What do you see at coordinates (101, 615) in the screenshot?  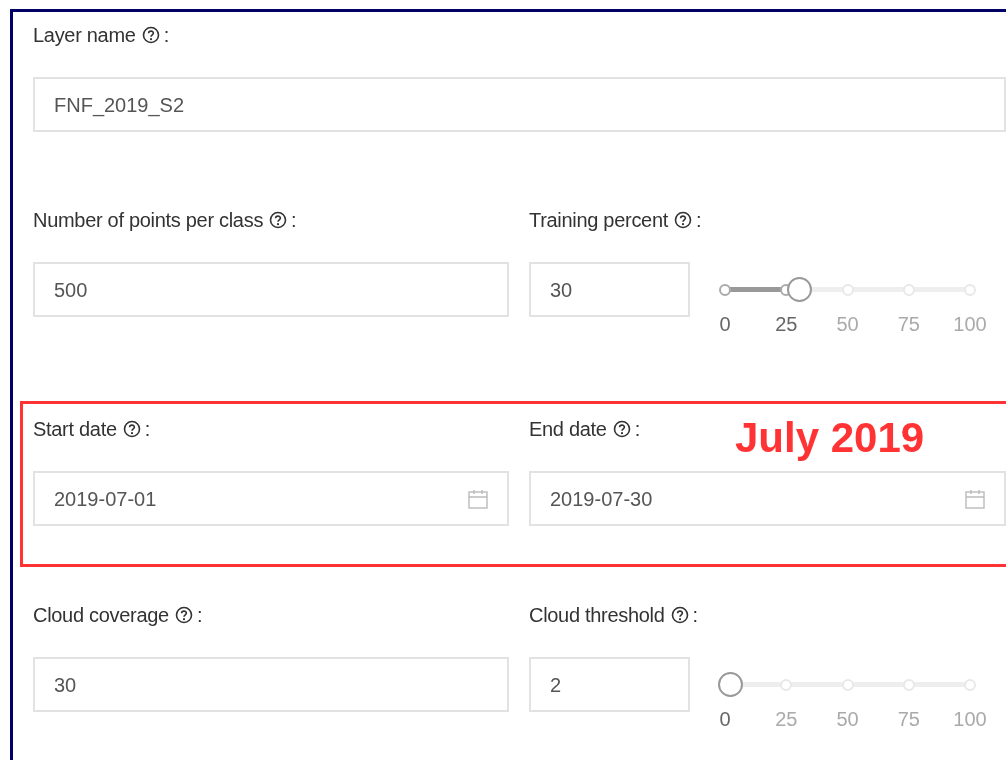 I see `field-label: Cloud coverage` at bounding box center [101, 615].